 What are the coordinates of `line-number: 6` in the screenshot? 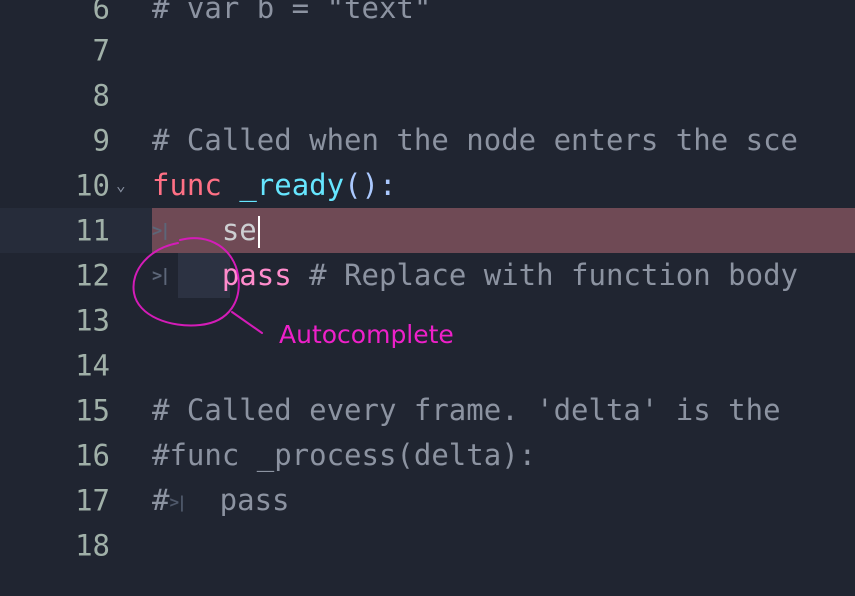 It's located at (101, 12).